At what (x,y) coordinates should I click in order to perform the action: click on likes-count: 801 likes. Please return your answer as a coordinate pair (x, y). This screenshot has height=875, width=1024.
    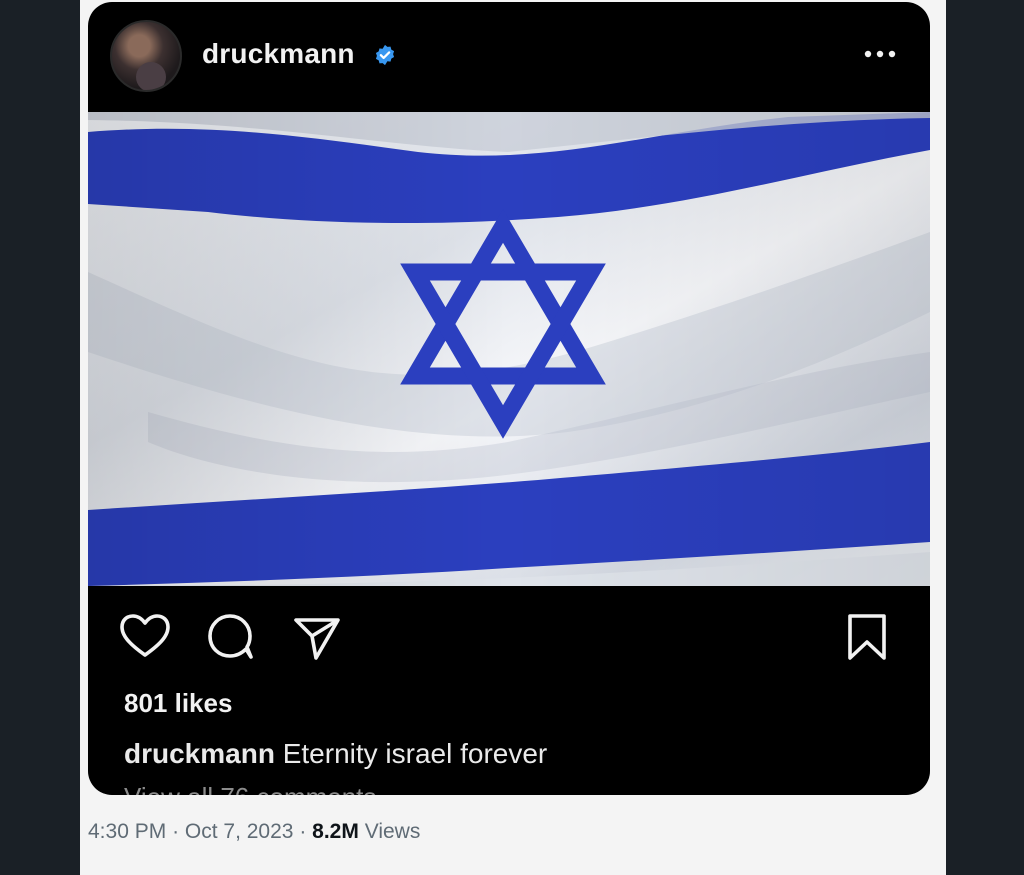
    Looking at the image, I should click on (178, 703).